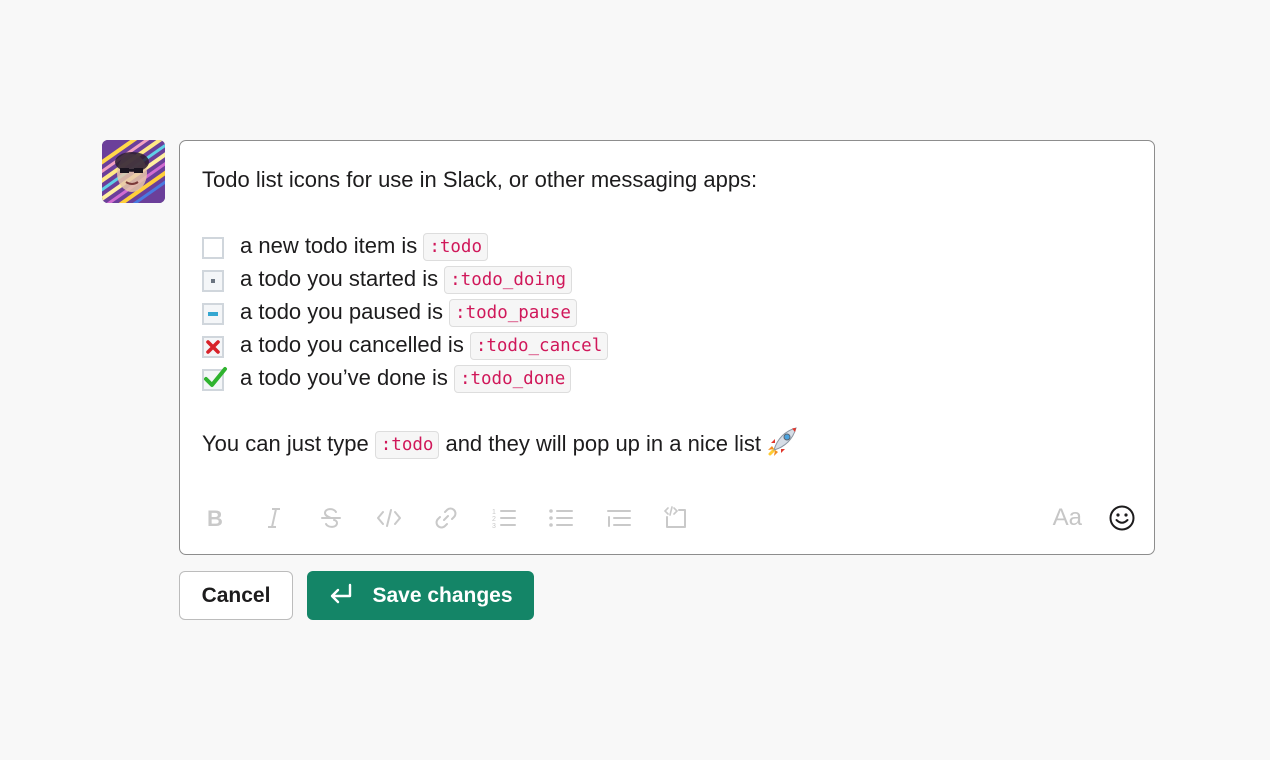 Image resolution: width=1270 pixels, height=760 pixels. I want to click on italic-icon, so click(274, 518).